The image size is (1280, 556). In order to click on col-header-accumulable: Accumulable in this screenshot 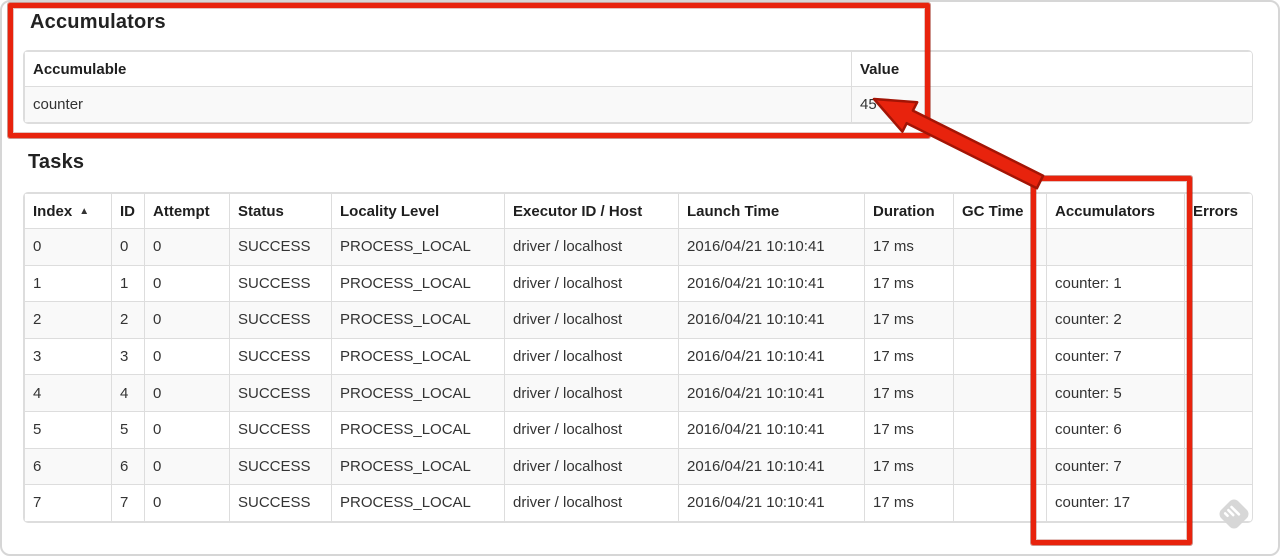, I will do `click(438, 69)`.